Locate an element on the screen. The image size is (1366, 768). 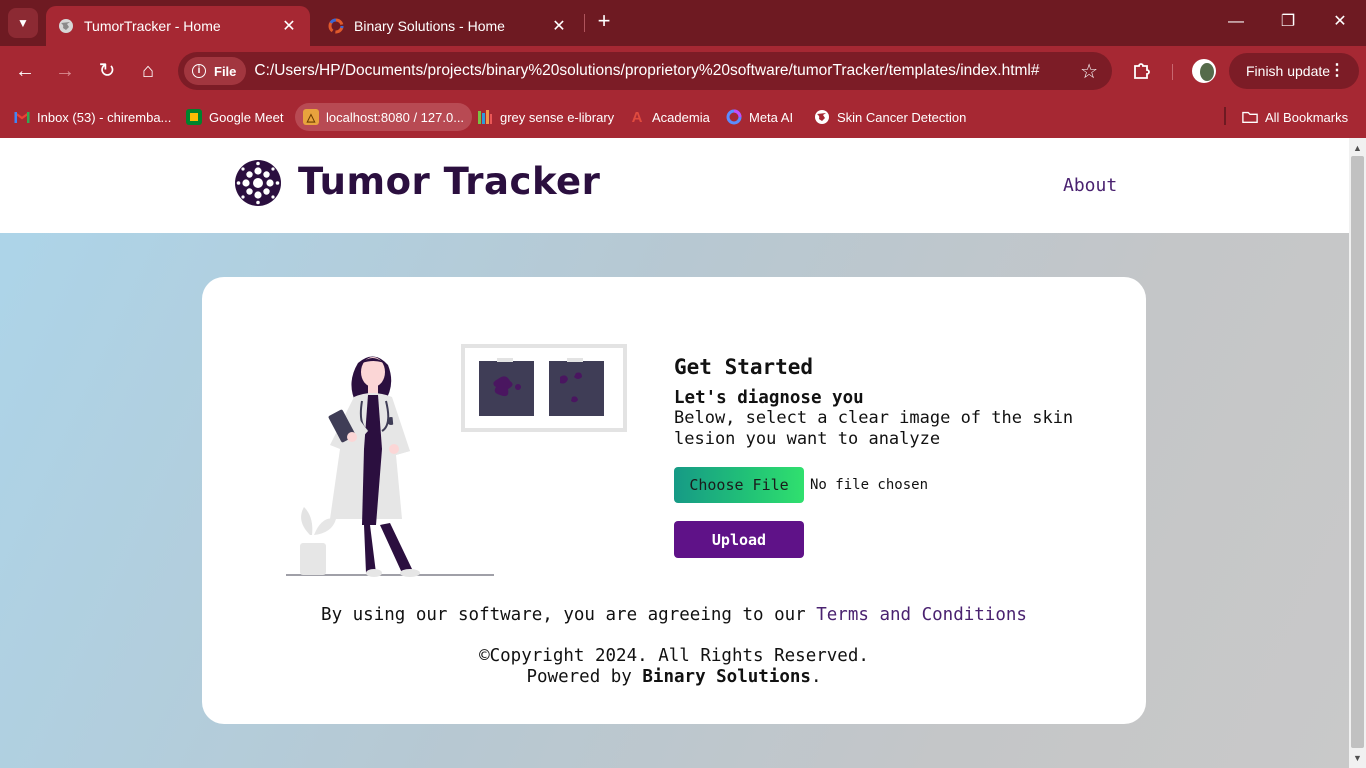
bookmark-star-icon: ☆ is located at coordinates (1089, 71).